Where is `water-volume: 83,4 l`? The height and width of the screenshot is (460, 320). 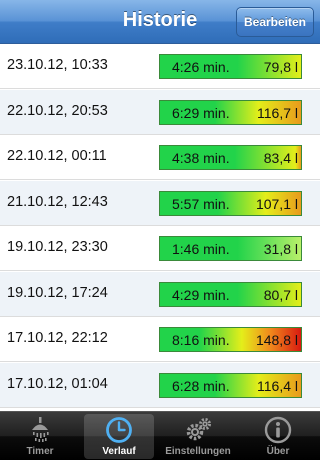
water-volume: 83,4 l is located at coordinates (280, 158).